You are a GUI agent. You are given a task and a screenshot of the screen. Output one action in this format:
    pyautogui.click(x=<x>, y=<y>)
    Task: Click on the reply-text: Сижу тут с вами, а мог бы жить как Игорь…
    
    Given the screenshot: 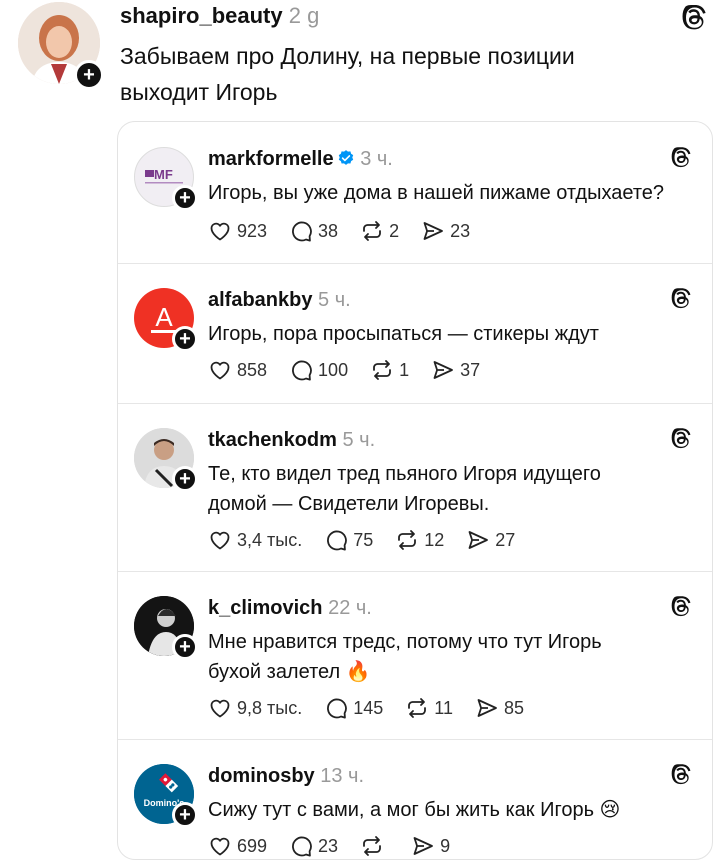 What is the action you would take?
    pyautogui.click(x=414, y=810)
    